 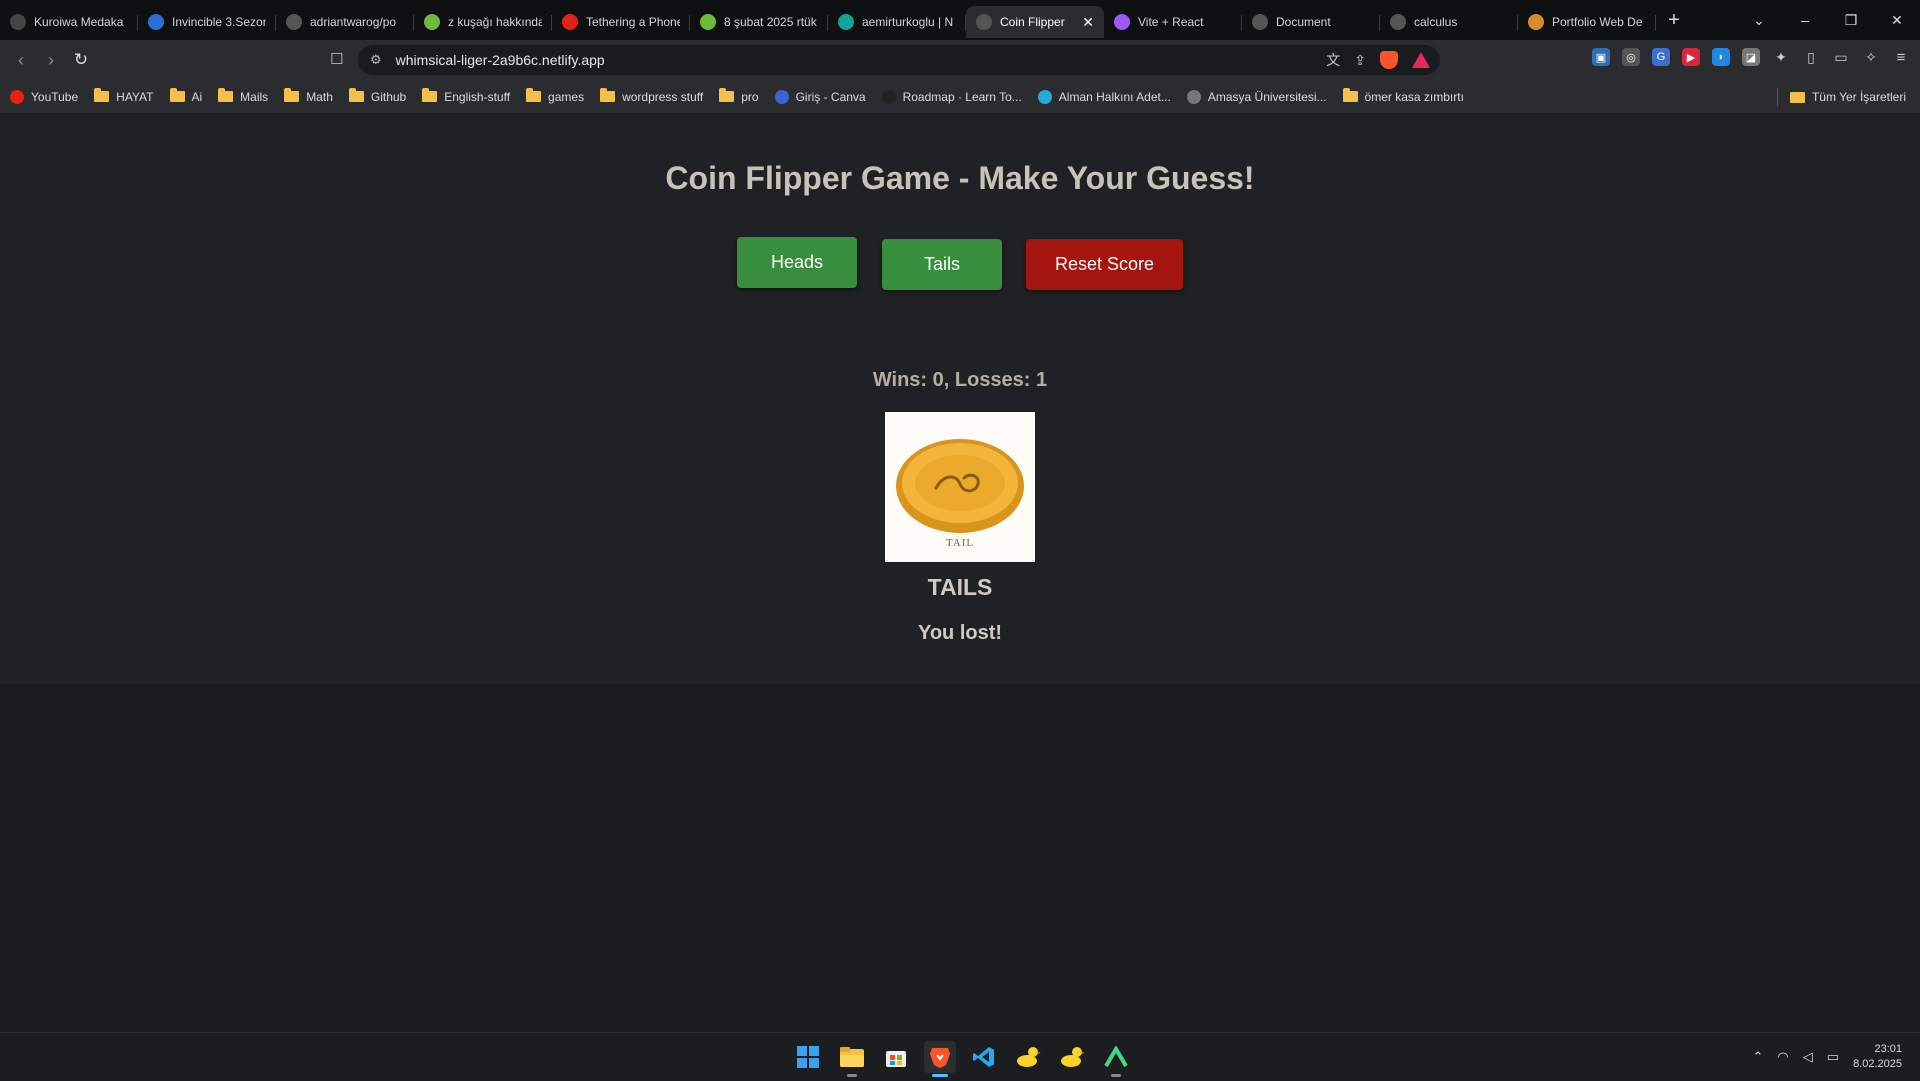 What do you see at coordinates (1116, 1059) in the screenshot?
I see `android-studio-icon` at bounding box center [1116, 1059].